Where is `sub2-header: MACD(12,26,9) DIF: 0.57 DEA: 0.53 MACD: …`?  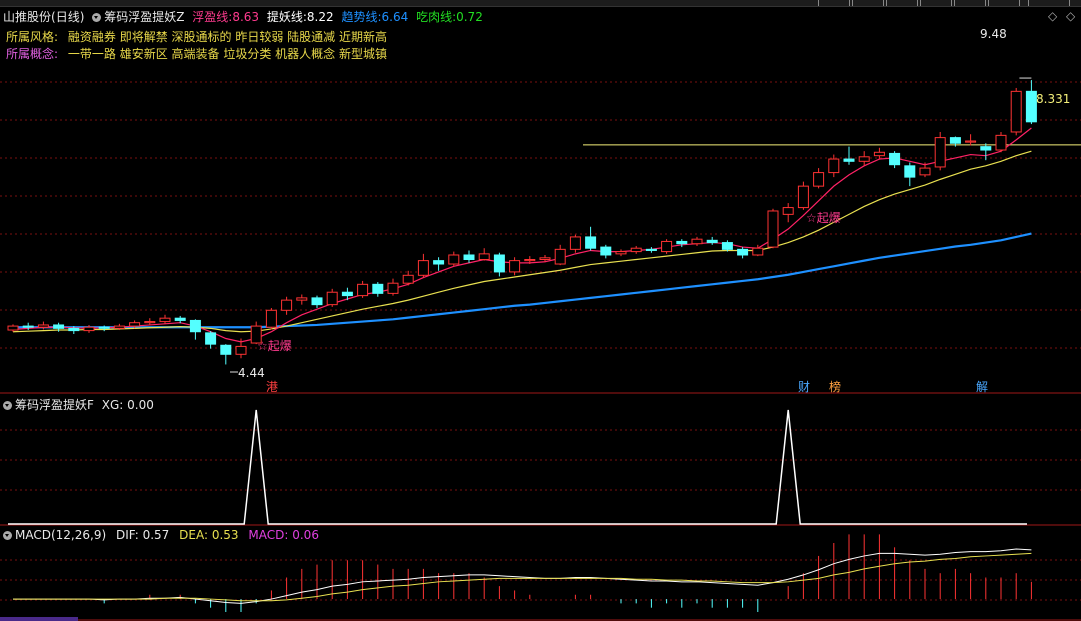
sub2-header: MACD(12,26,9) DIF: 0.57 DEA: 0.53 MACD: … is located at coordinates (161, 535).